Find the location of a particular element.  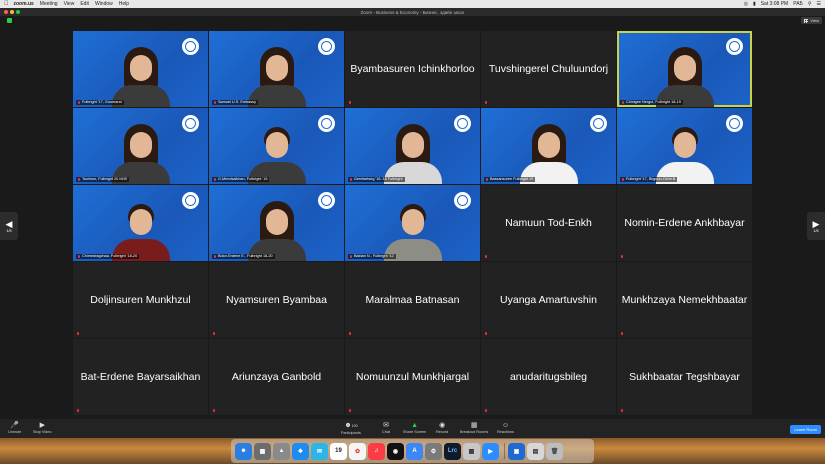

reactions-button: ☺ Reactions is located at coordinates (505, 427).